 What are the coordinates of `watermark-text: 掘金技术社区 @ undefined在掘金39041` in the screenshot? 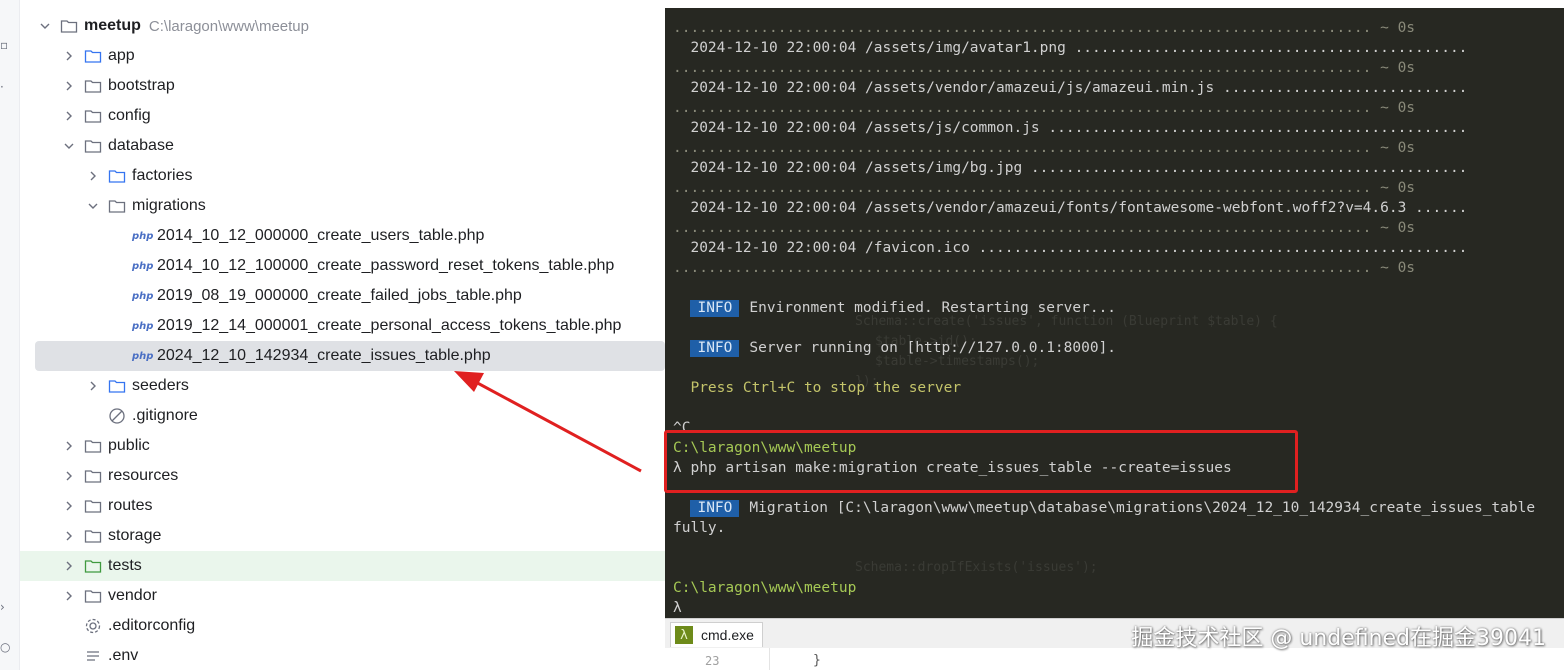 It's located at (1338, 638).